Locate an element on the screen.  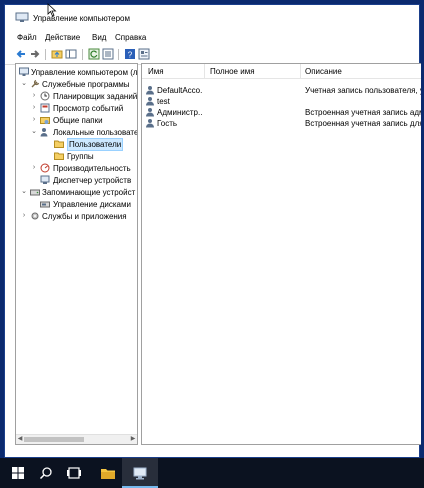
scroll-left-icon: ◀ is located at coordinates (20, 439).